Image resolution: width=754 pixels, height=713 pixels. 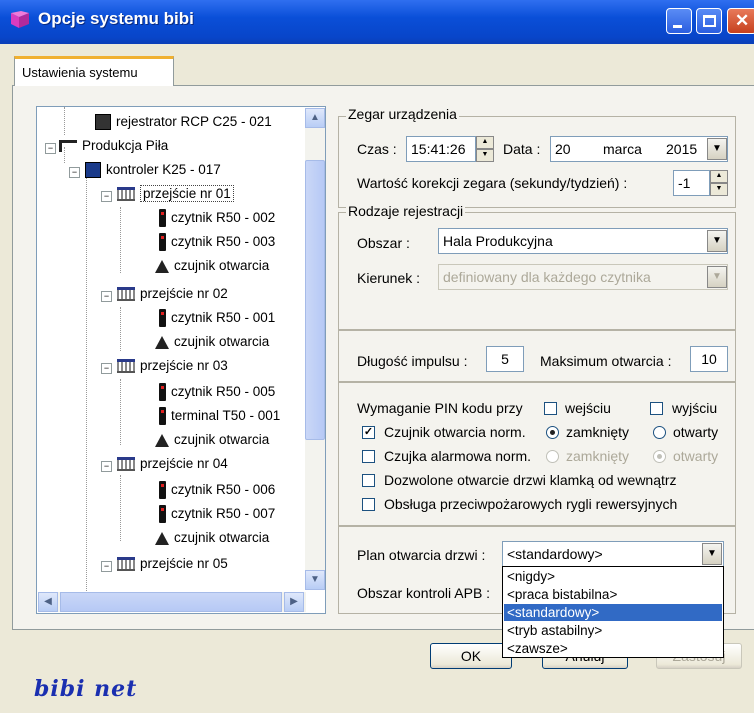 What do you see at coordinates (740, 21) in the screenshot?
I see `close-button: ✕` at bounding box center [740, 21].